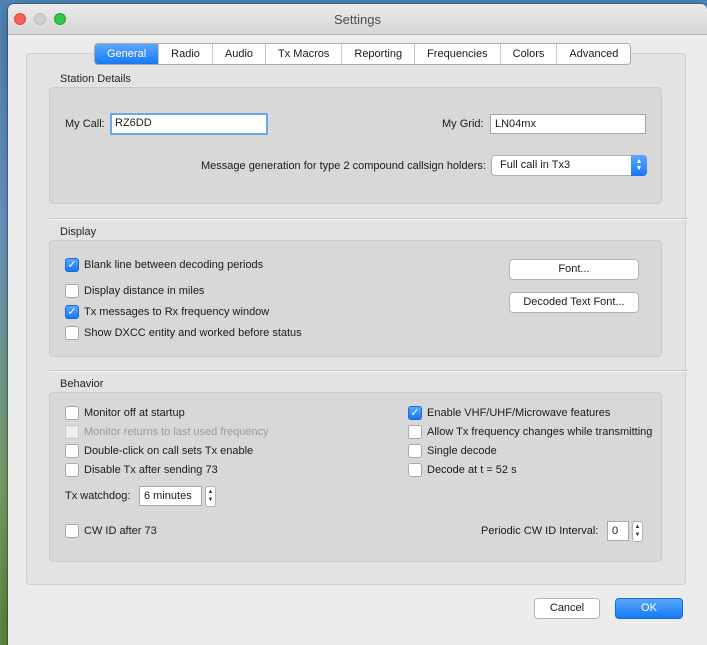 The image size is (707, 645). Describe the element at coordinates (303, 54) in the screenshot. I see `tab-tx-macros: Tx Macros` at that location.